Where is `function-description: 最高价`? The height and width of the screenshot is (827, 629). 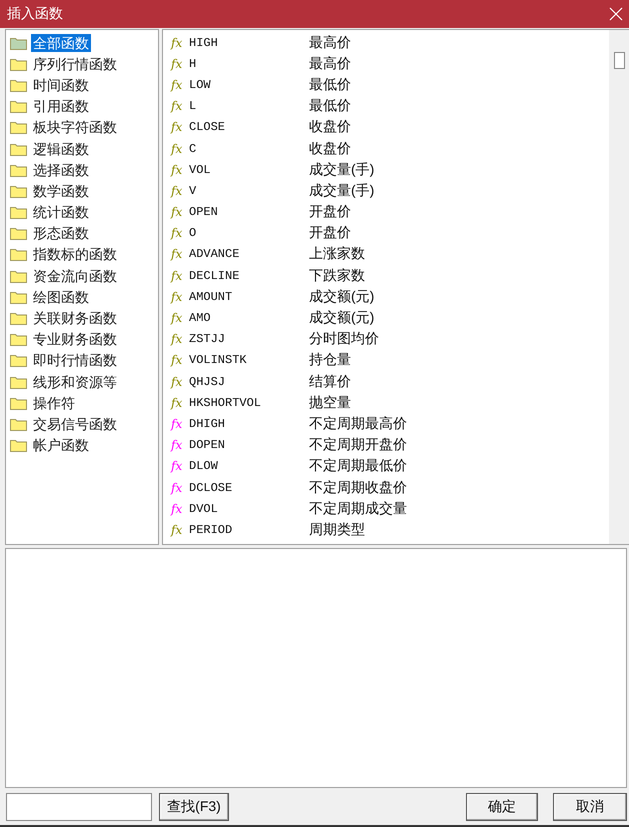
function-description: 最高价 is located at coordinates (330, 63).